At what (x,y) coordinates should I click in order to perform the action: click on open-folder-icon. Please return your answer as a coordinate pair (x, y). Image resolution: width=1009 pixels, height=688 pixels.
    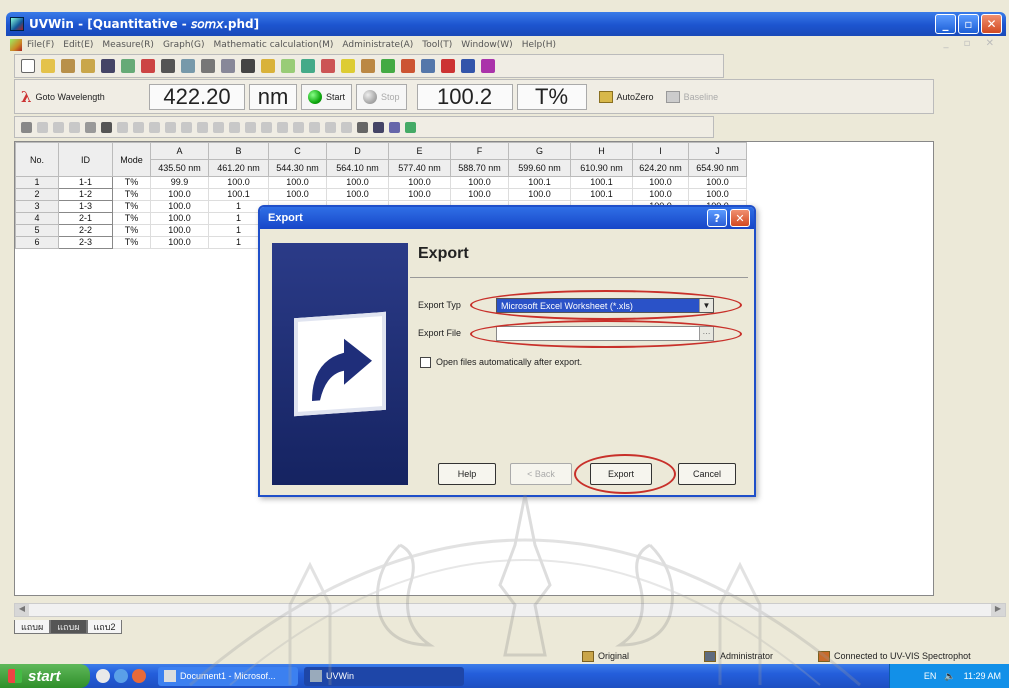
    Looking at the image, I should click on (68, 66).